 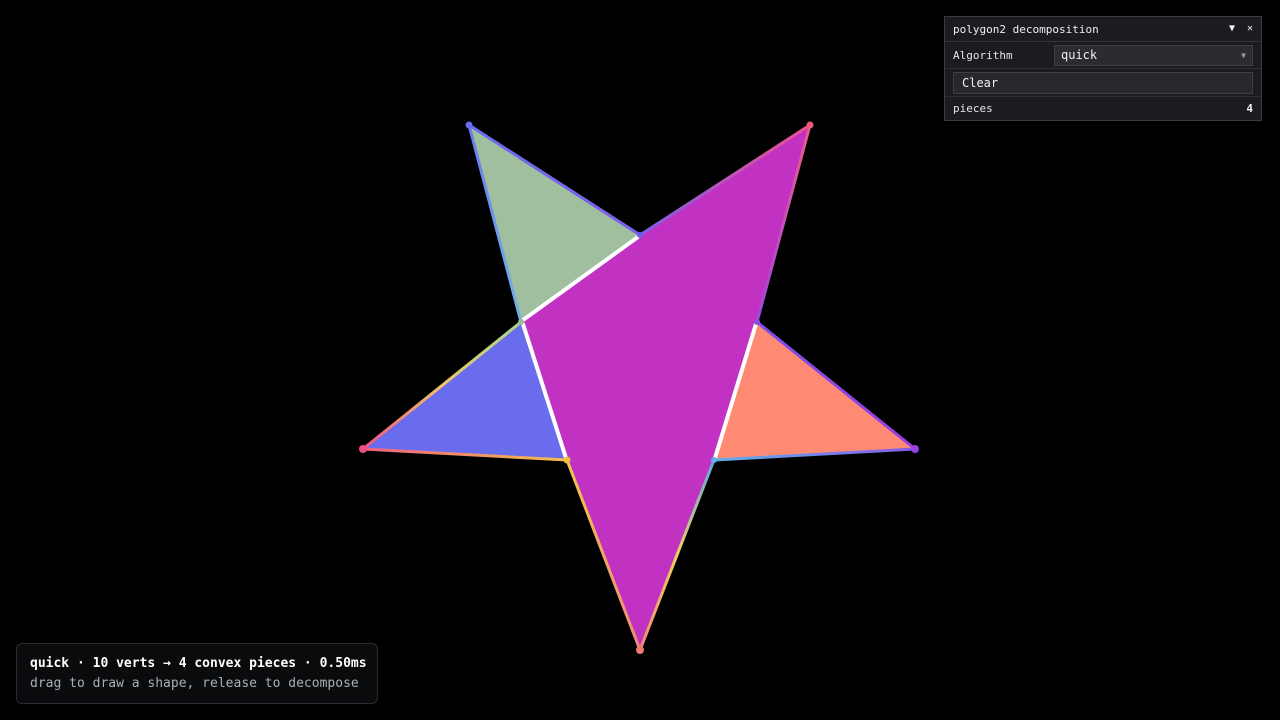 I want to click on clear-button: Clear, so click(x=1103, y=82).